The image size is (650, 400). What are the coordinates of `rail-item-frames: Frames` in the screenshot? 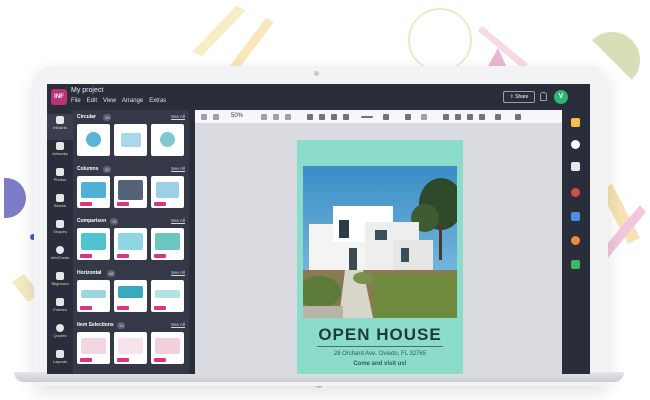 It's located at (60, 309).